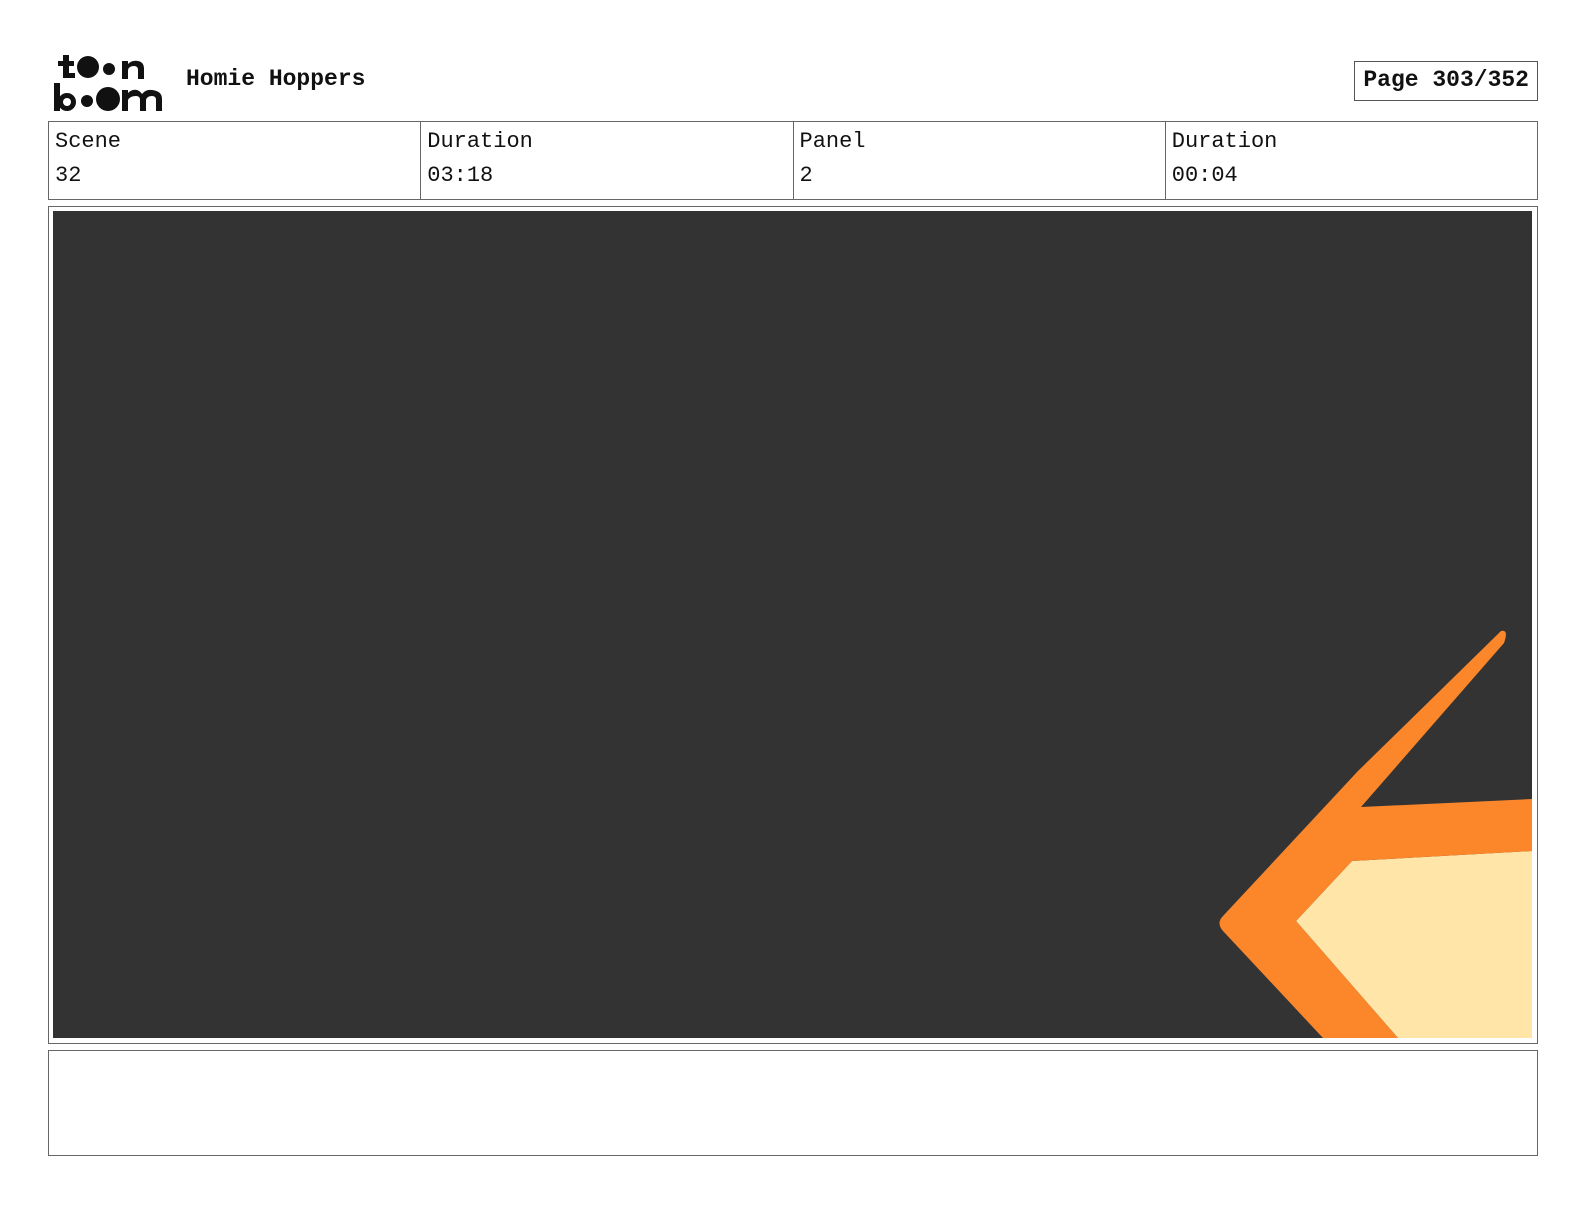  I want to click on scene-value: 32, so click(68, 175).